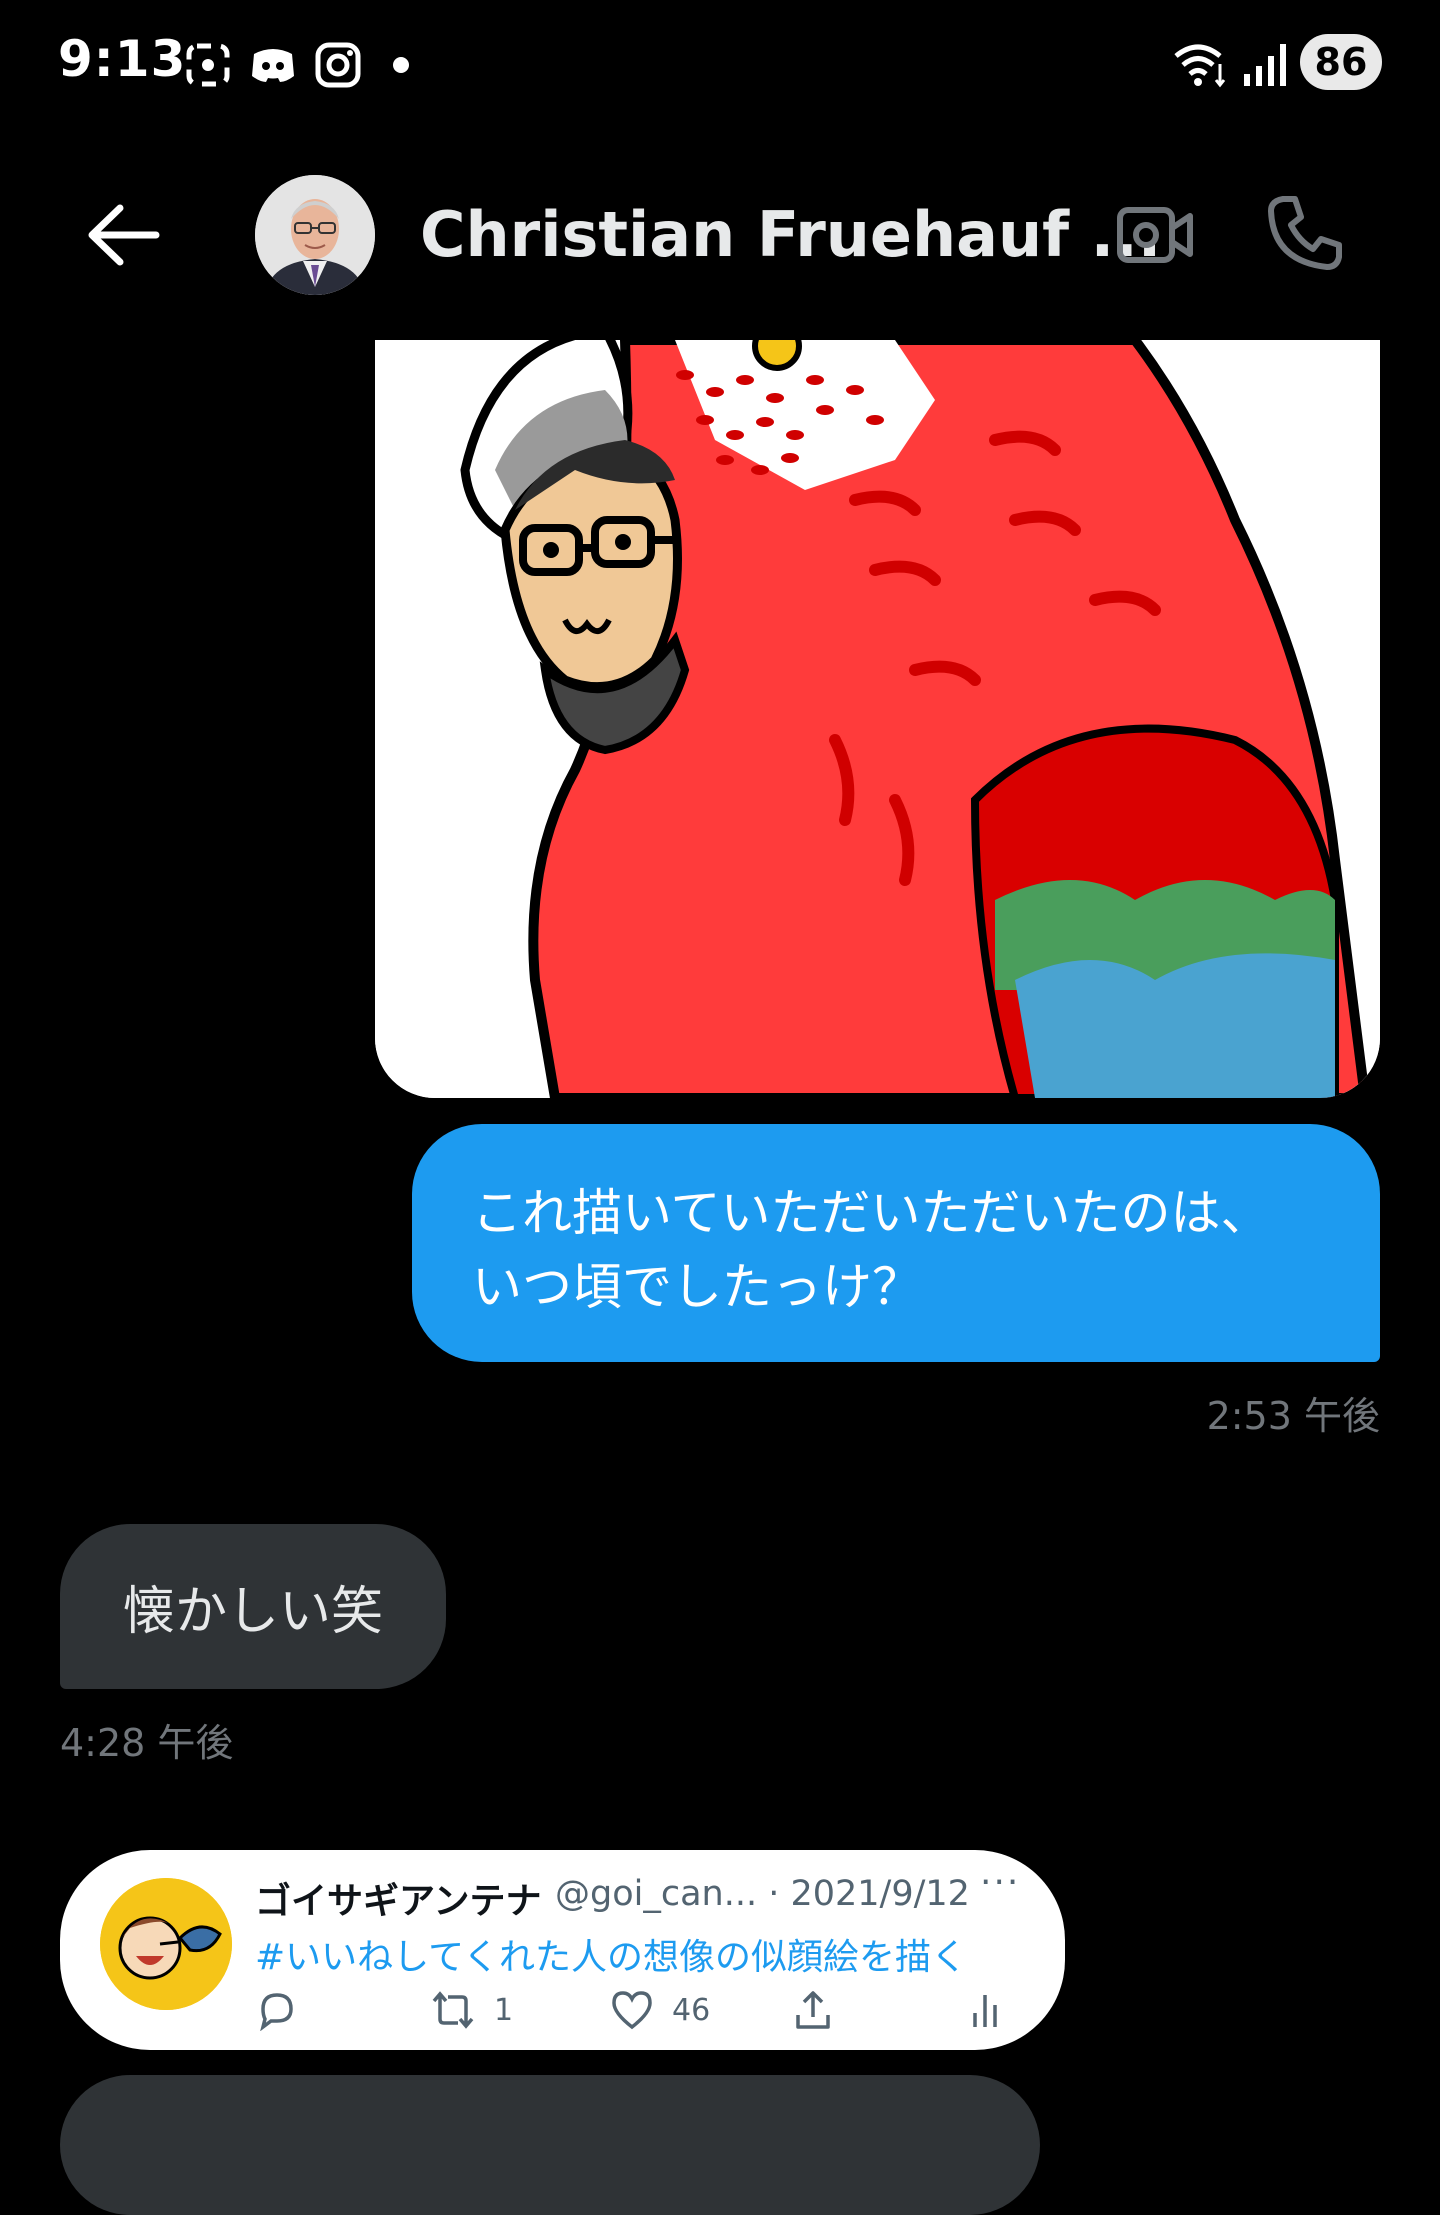 Image resolution: width=1440 pixels, height=2215 pixels. Describe the element at coordinates (611, 1954) in the screenshot. I see `tweet-hashtag-text: #いいねしてくれた人の想像の似顔絵を描く` at that location.